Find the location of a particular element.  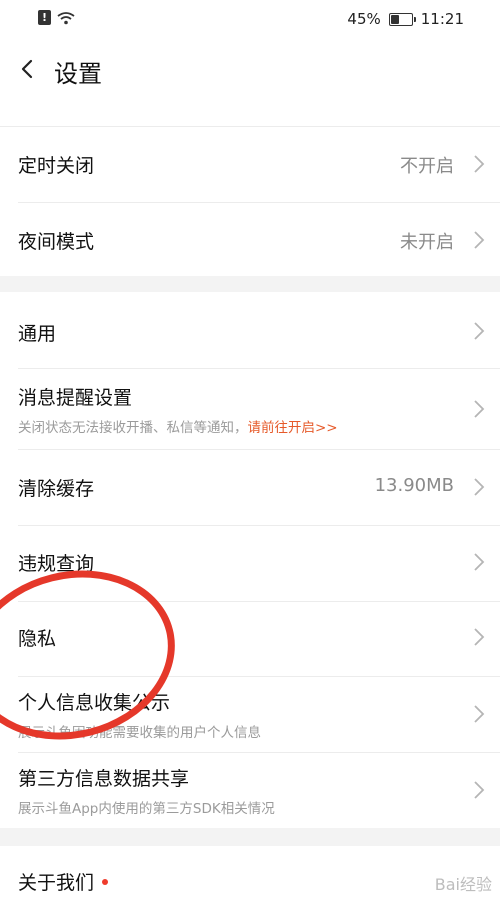

row-label: 通用 is located at coordinates (37, 334).